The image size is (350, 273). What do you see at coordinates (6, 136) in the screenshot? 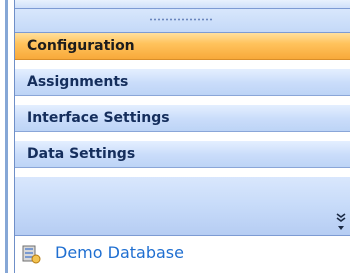
I see `window-left-border` at bounding box center [6, 136].